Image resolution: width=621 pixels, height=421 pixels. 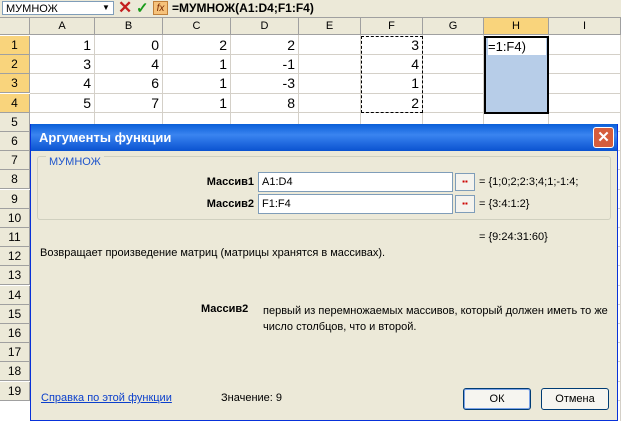 What do you see at coordinates (453, 26) in the screenshot?
I see `column-header-g: G` at bounding box center [453, 26].